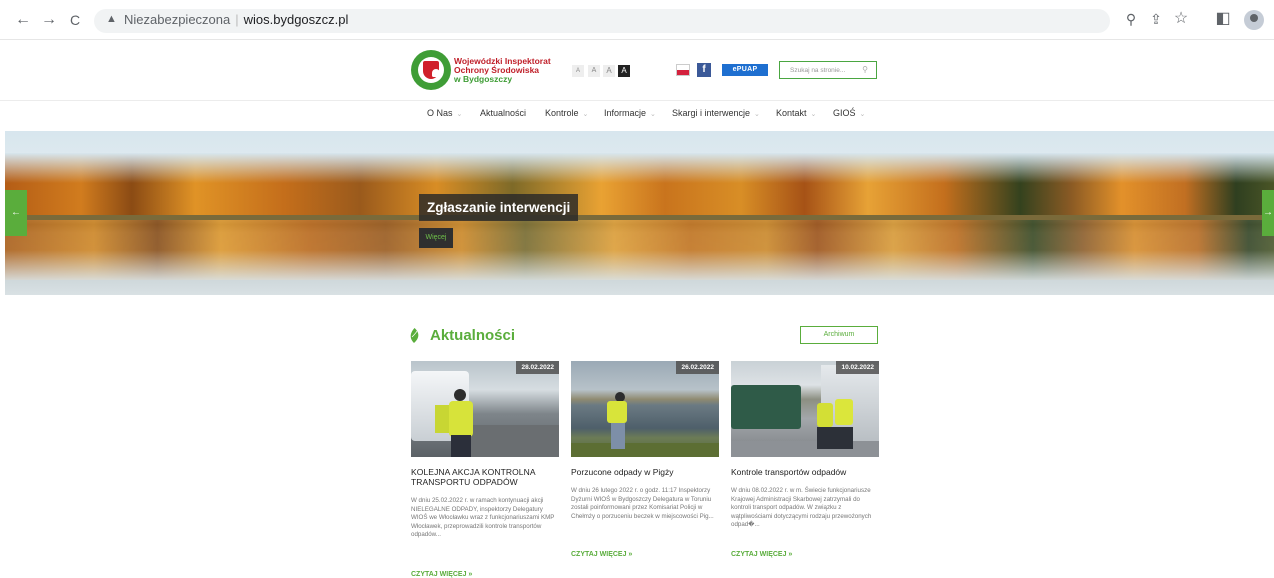 This screenshot has width=1274, height=578. I want to click on menu-item-kontrole: Kontrole ⌄, so click(566, 113).